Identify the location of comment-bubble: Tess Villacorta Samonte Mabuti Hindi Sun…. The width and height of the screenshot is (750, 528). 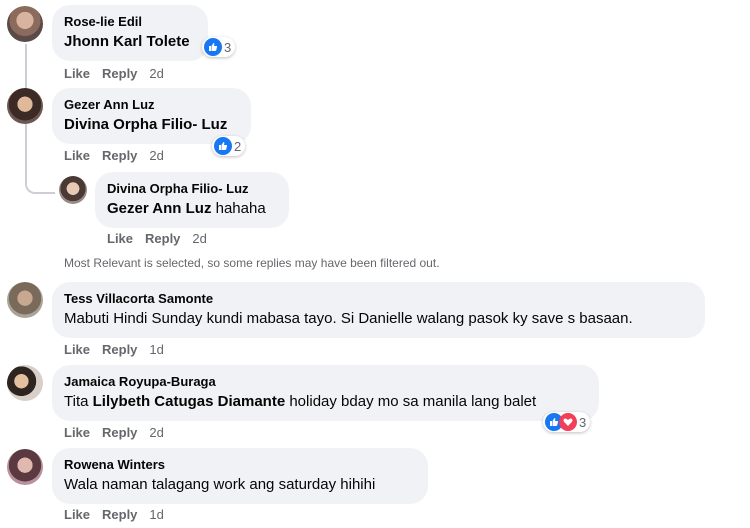
(378, 310).